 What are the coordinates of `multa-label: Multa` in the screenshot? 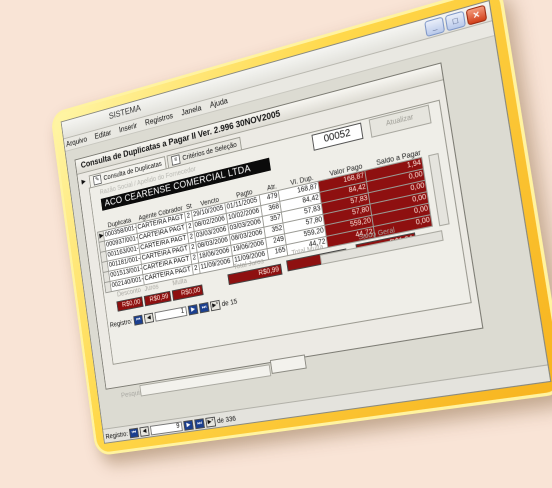 It's located at (180, 282).